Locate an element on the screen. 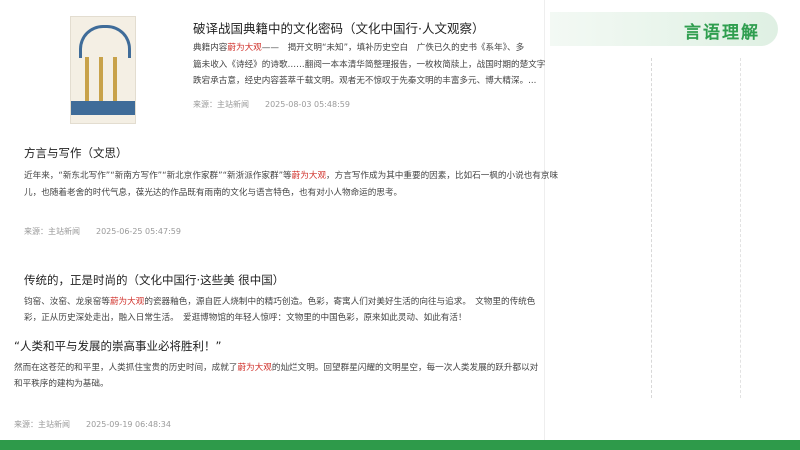 The height and width of the screenshot is (450, 800). section-header-banner: 言语理解 is located at coordinates (664, 29).